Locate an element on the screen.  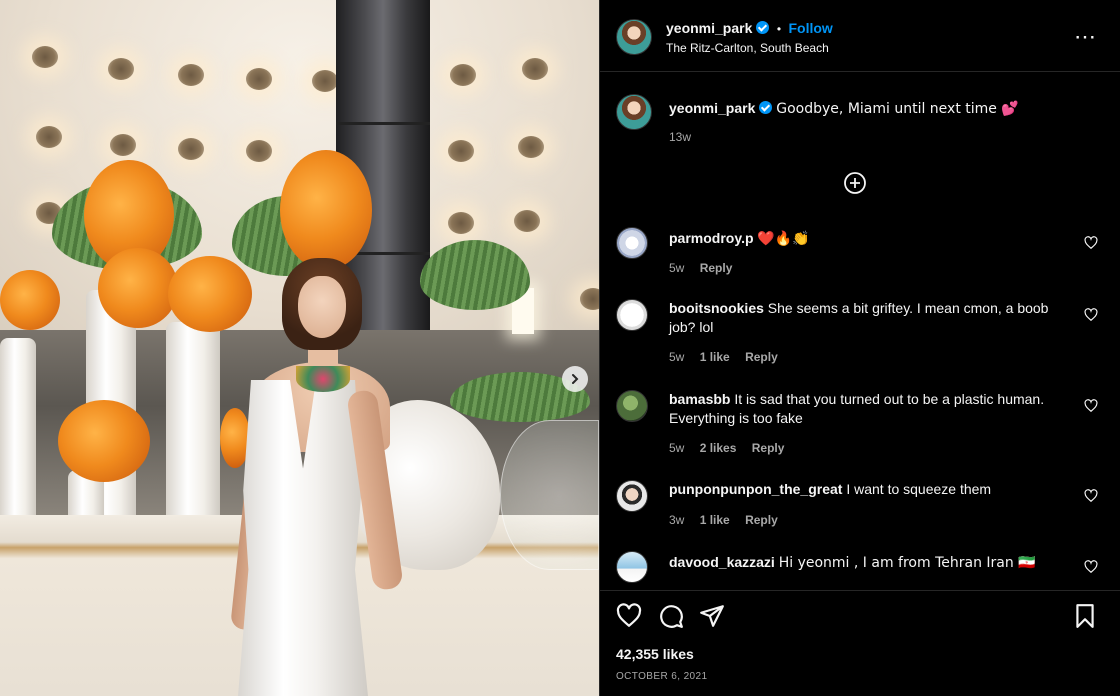
comment-body: ❤️🔥👏 is located at coordinates (783, 239).